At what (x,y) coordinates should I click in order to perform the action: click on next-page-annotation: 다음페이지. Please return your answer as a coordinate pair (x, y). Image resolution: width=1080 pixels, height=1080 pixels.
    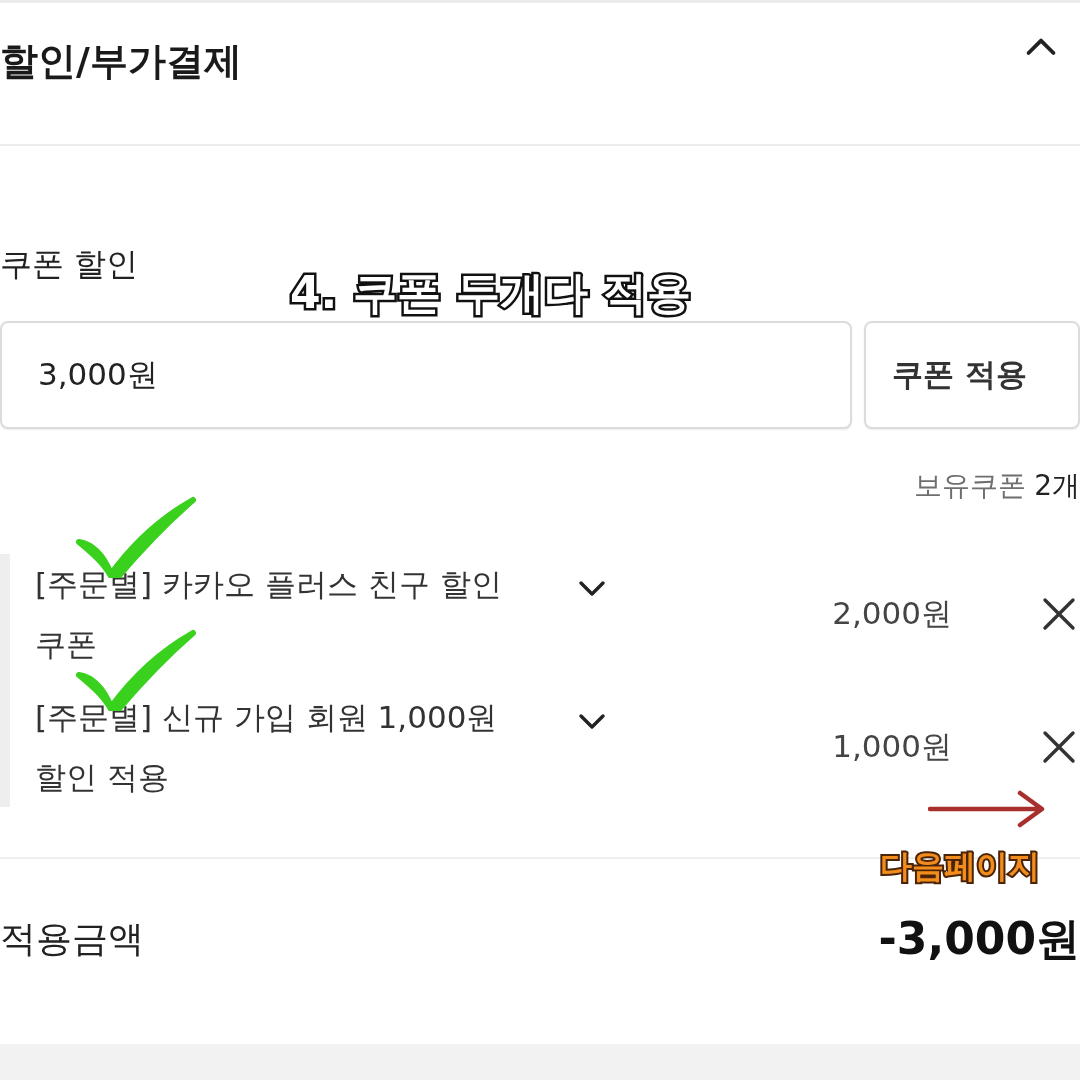
    Looking at the image, I should click on (960, 866).